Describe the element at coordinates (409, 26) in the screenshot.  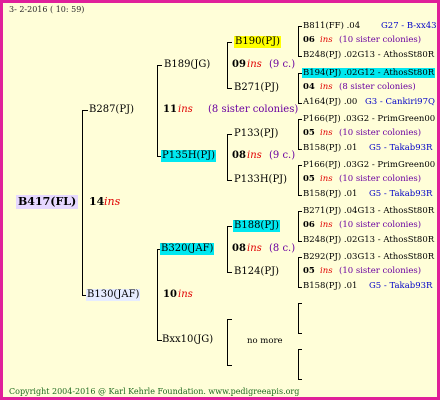
I see `g4-queen-a-line: G27 - B-xx43` at that location.